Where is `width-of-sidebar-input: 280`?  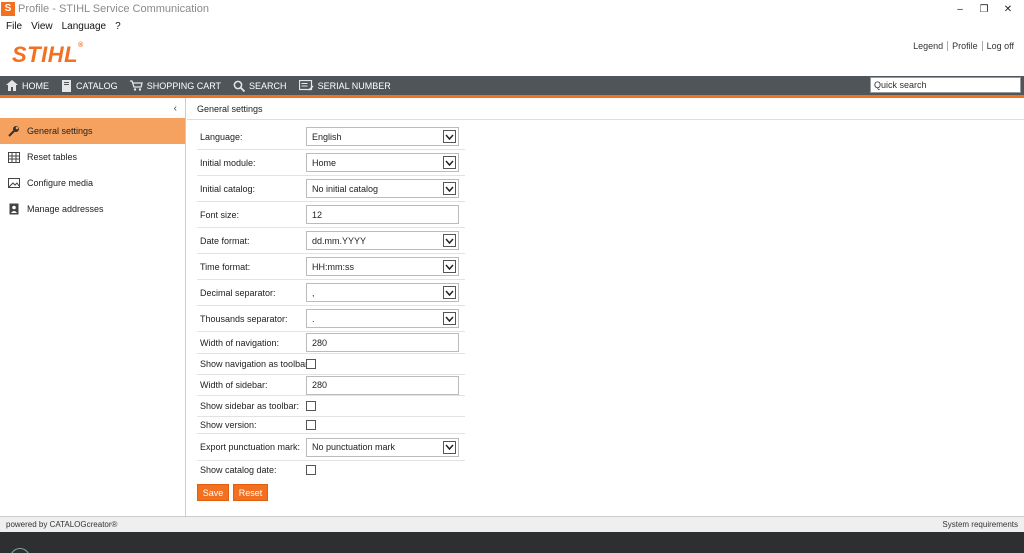
width-of-sidebar-input: 280 is located at coordinates (382, 385).